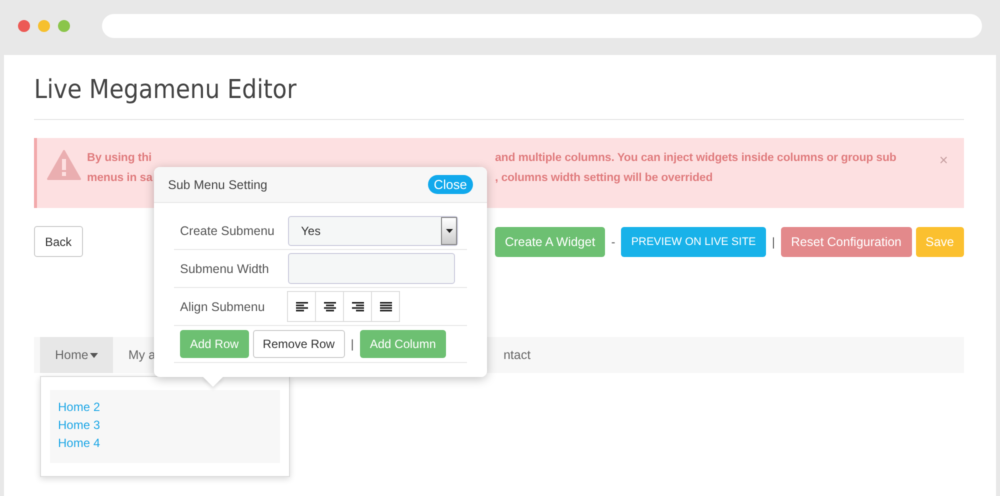  Describe the element at coordinates (165, 425) in the screenshot. I see `dropdown-link: Home 3` at that location.